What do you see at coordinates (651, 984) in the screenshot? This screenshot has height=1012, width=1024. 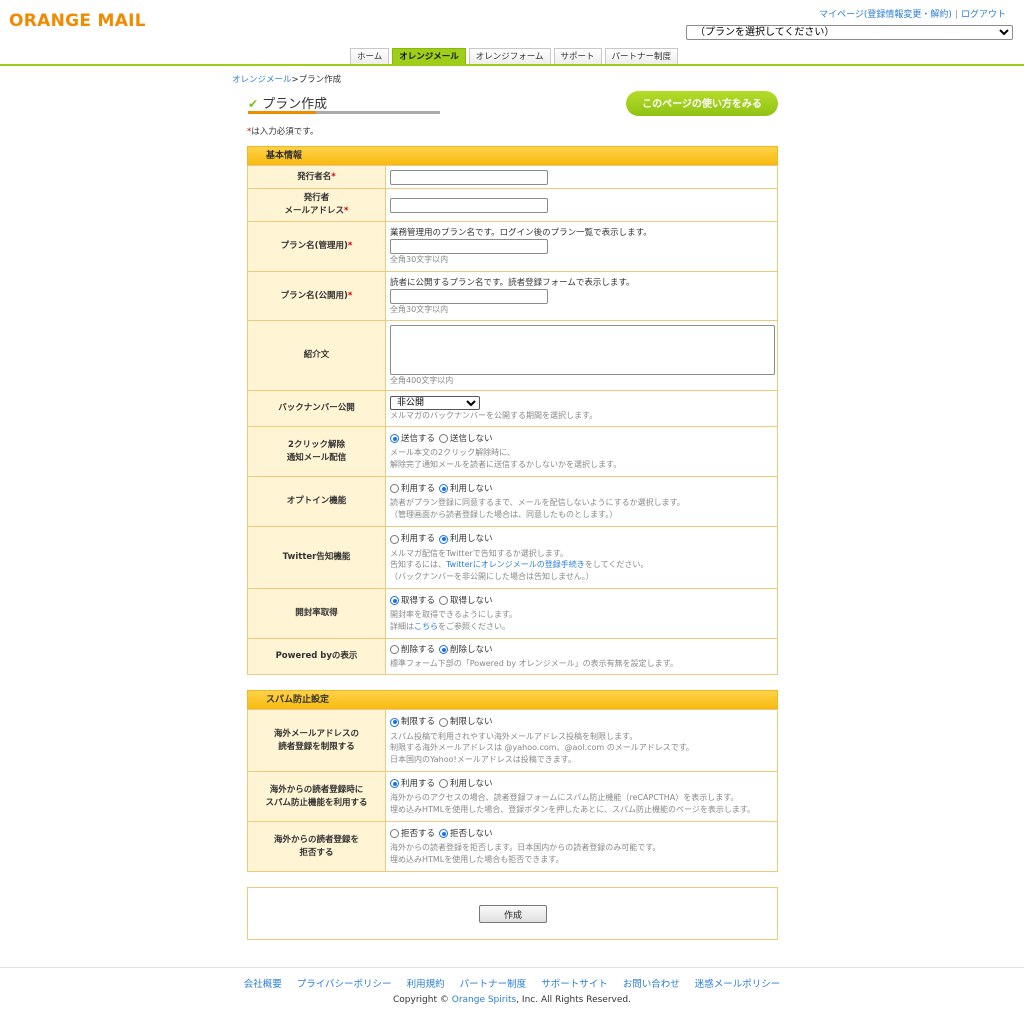 I see `footer-link-contact: お問い合わせ` at bounding box center [651, 984].